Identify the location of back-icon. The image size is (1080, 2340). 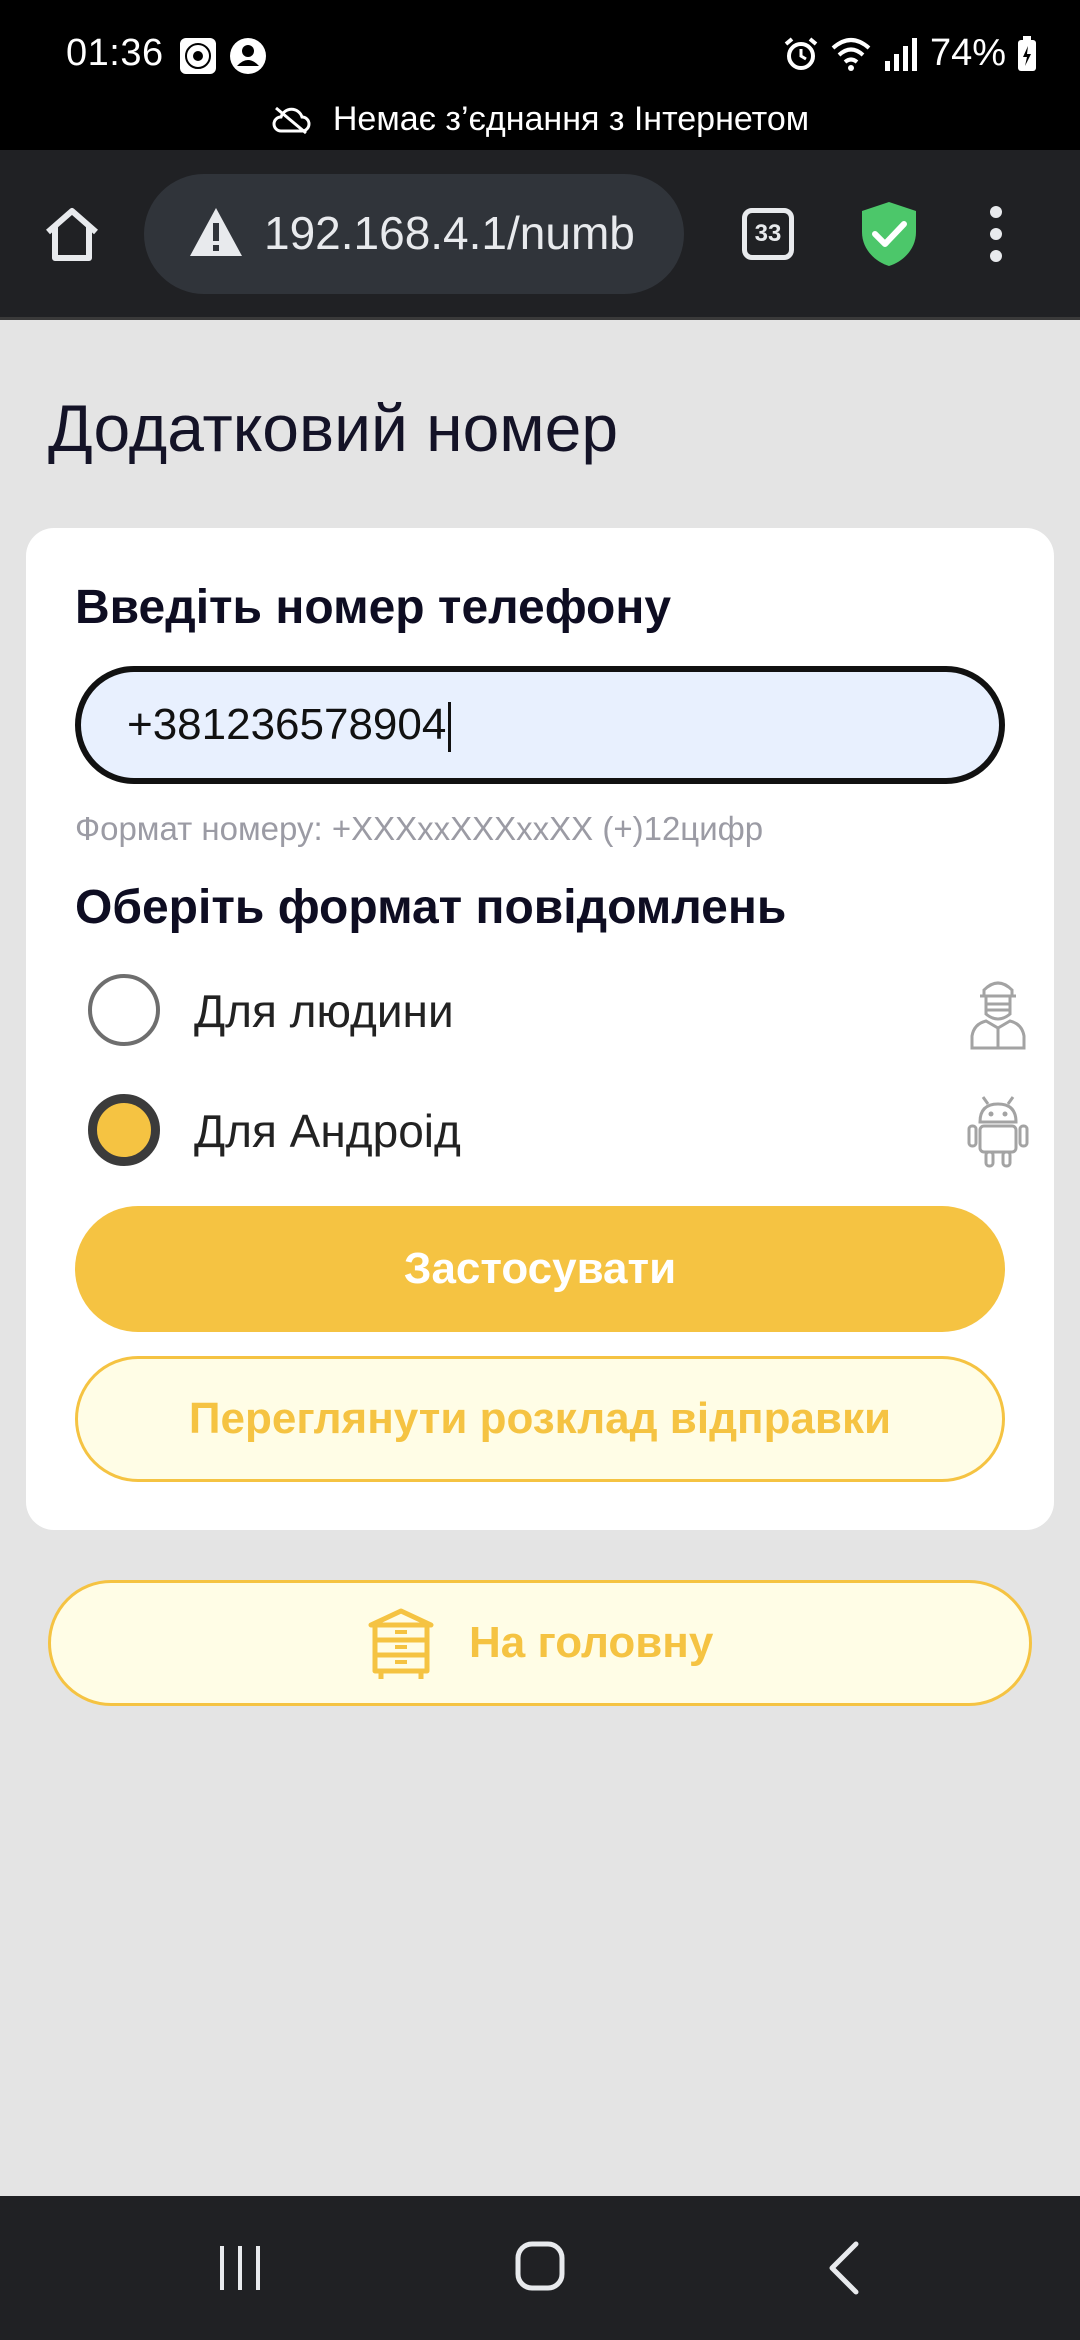
(844, 2268).